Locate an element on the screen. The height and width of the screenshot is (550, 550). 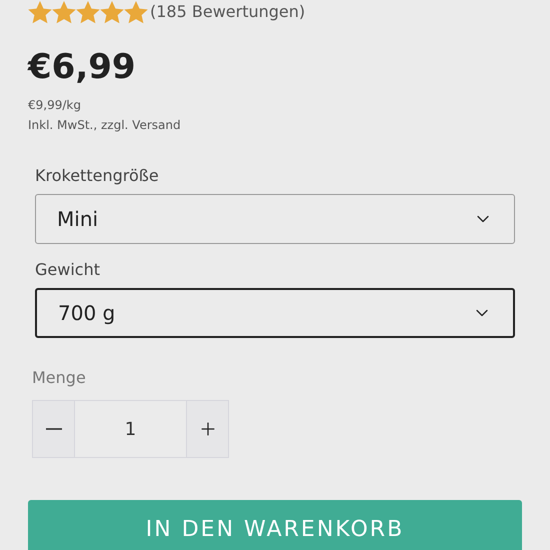
field-label: Gewicht is located at coordinates (68, 270).